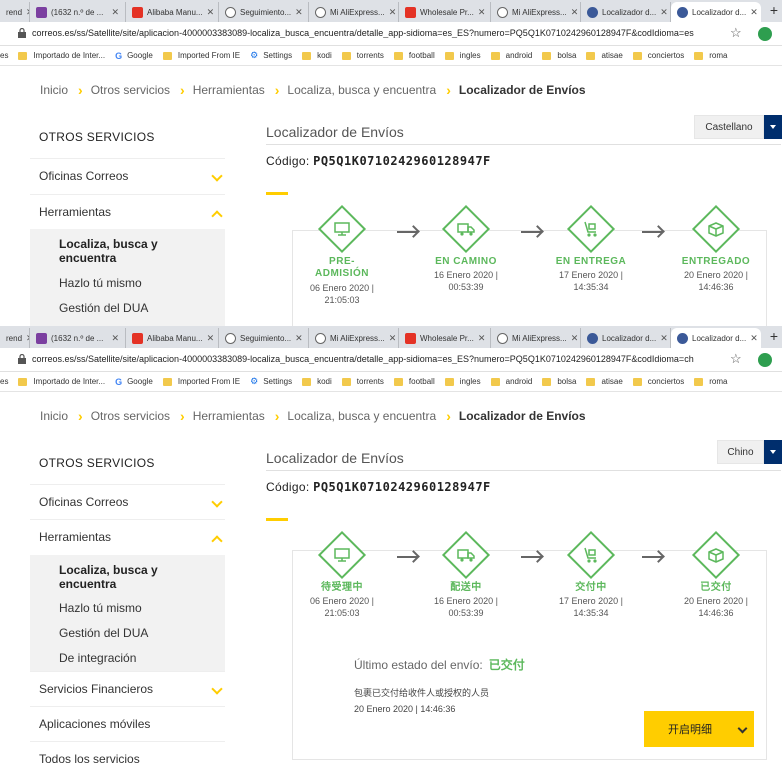 This screenshot has height=763, width=782. Describe the element at coordinates (127, 688) in the screenshot. I see `sidebar-item-financieros: Servicios Financieros` at that location.